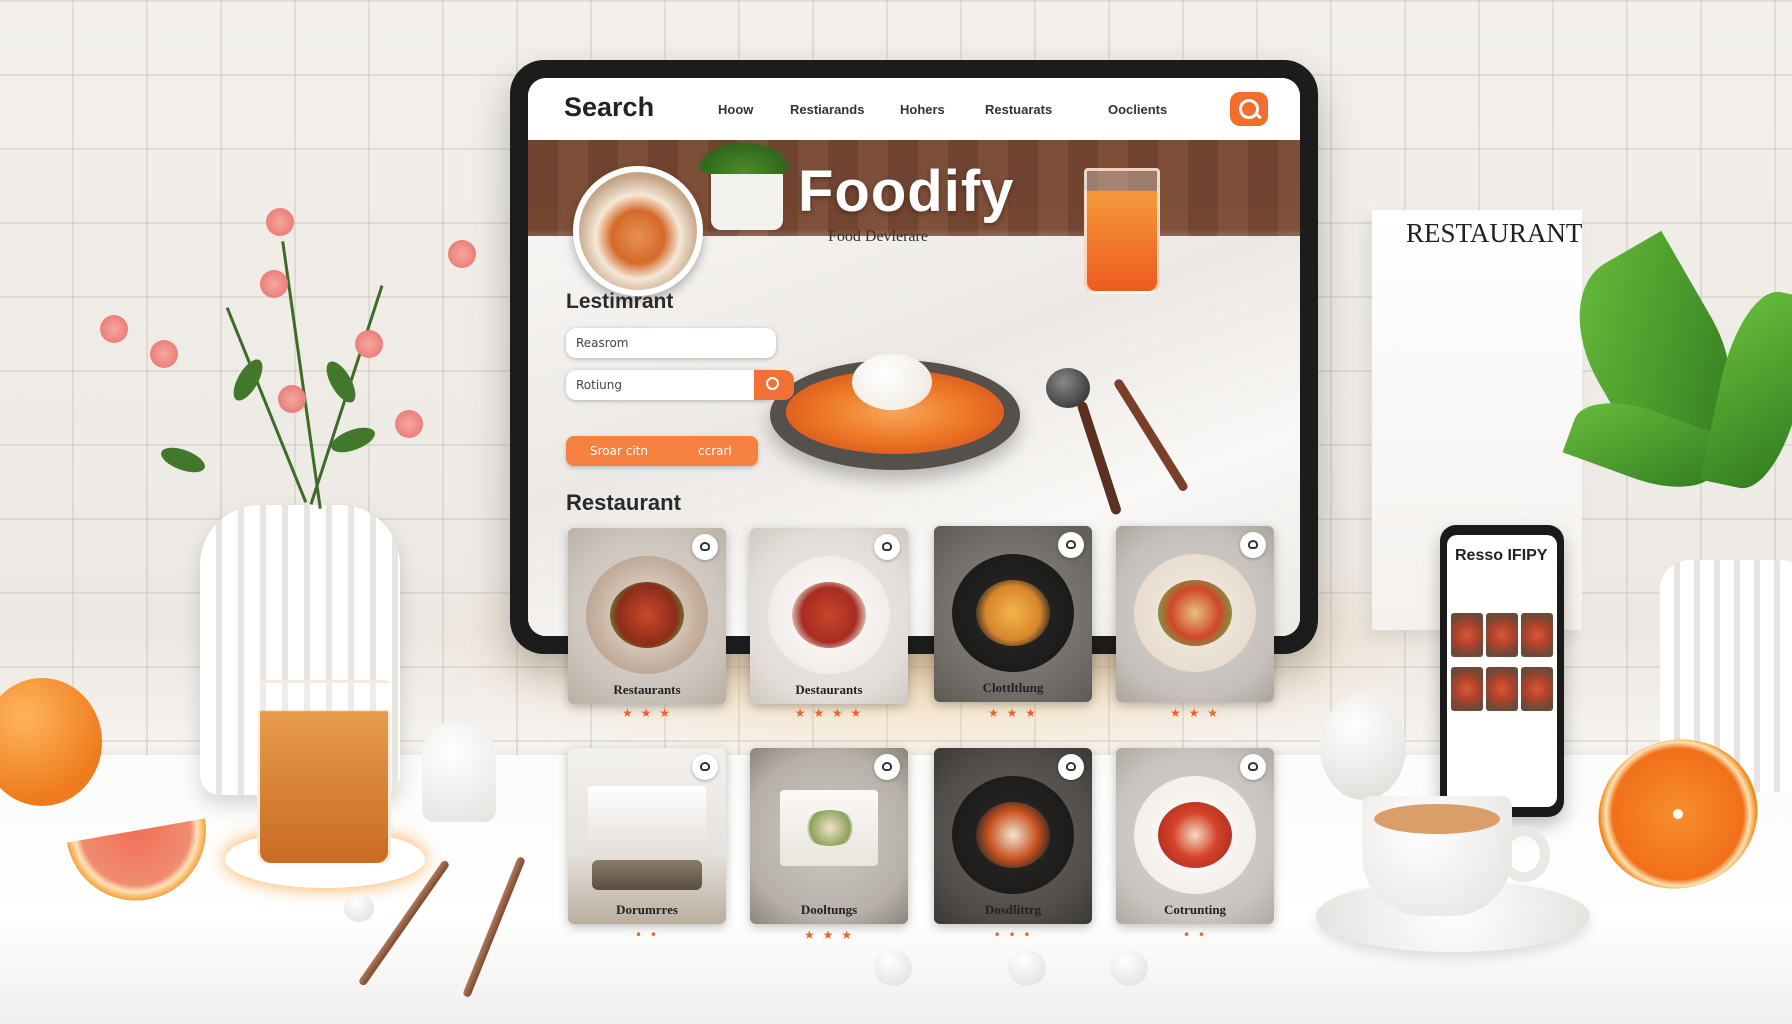  I want to click on nav-search-label: Search, so click(609, 107).